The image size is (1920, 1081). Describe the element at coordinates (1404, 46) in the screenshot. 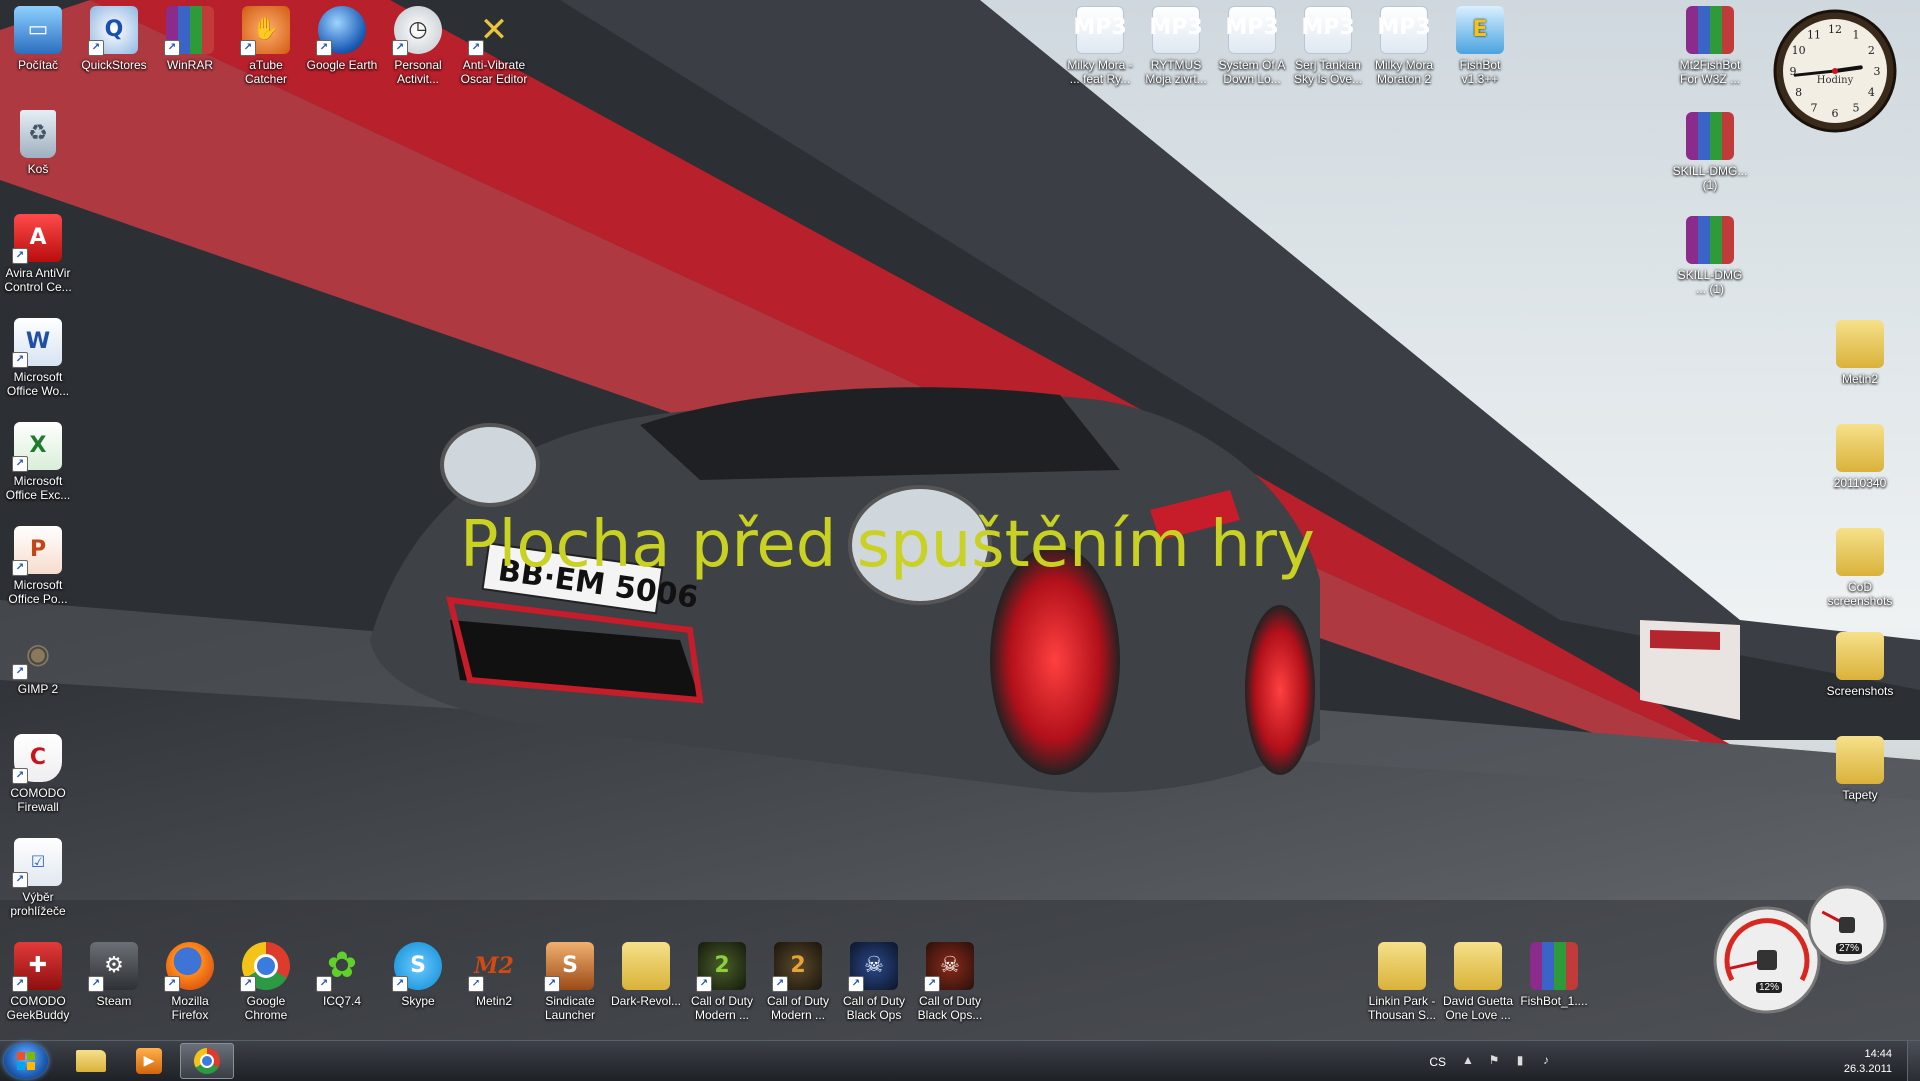

I see `desktop-icon-mp3-5: MP3 Milky Mora Moraton 2` at that location.